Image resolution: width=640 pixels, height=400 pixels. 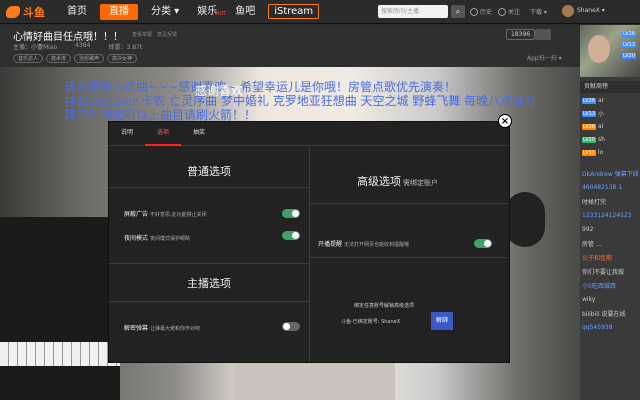 I want to click on hot-badge: HOT, so click(x=221, y=13).